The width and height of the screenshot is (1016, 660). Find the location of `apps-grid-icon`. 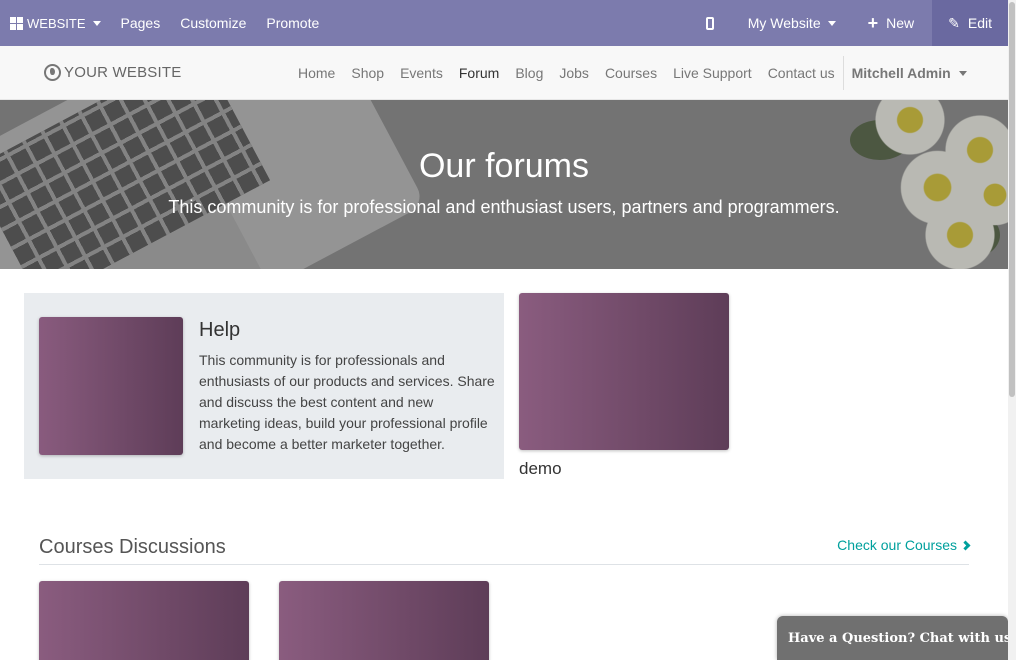

apps-grid-icon is located at coordinates (16, 23).